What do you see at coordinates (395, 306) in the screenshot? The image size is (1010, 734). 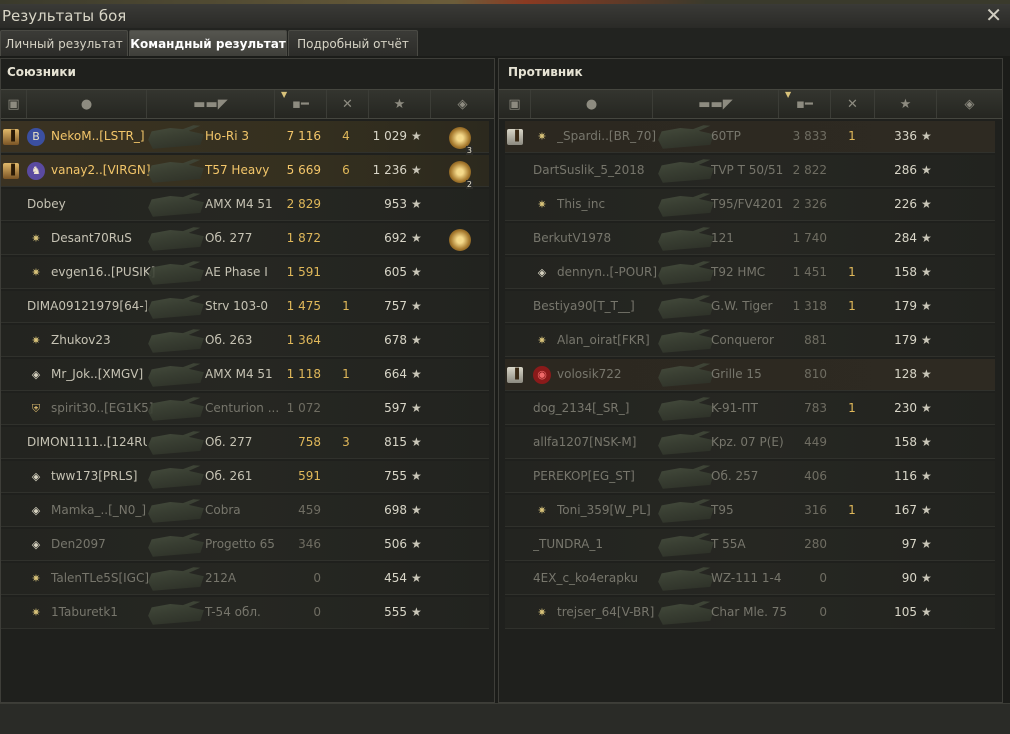 I see `xp-value: 757` at bounding box center [395, 306].